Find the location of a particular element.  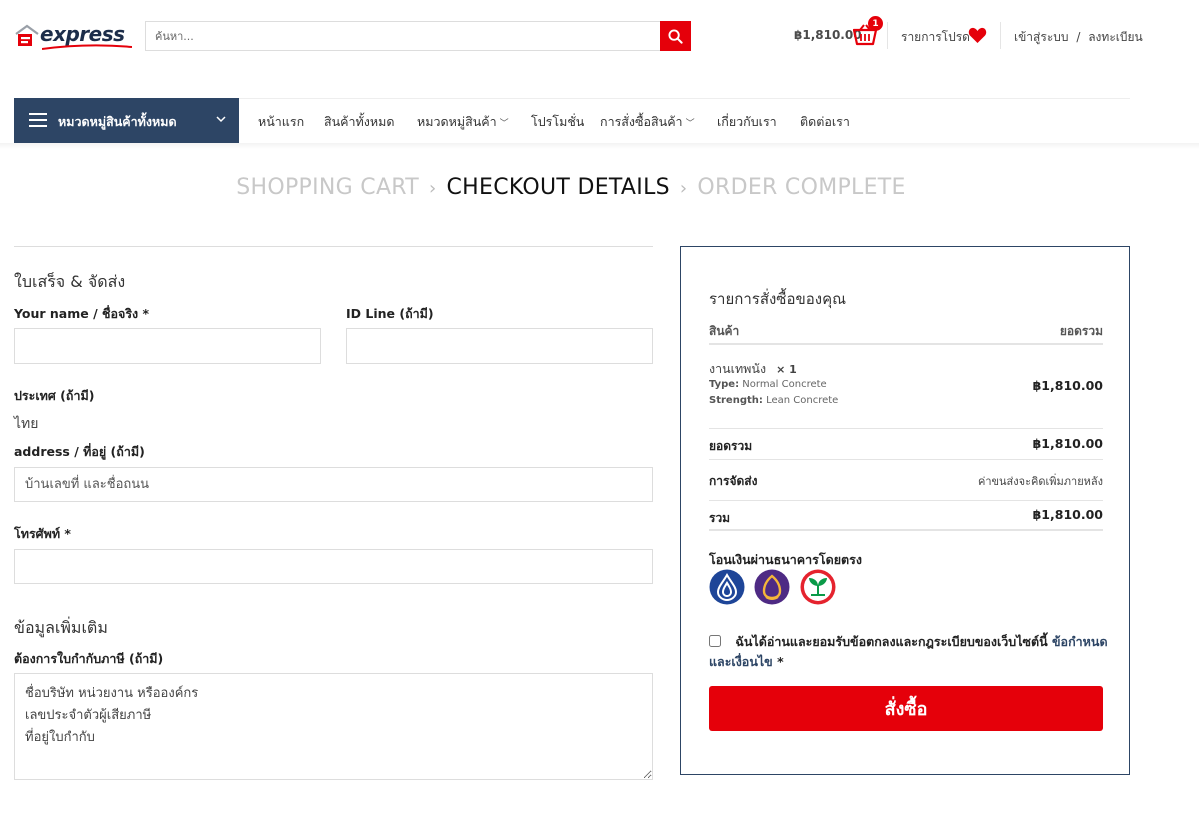

address-label: address / ที่อยู่ (ถ้ามี) is located at coordinates (79, 451).